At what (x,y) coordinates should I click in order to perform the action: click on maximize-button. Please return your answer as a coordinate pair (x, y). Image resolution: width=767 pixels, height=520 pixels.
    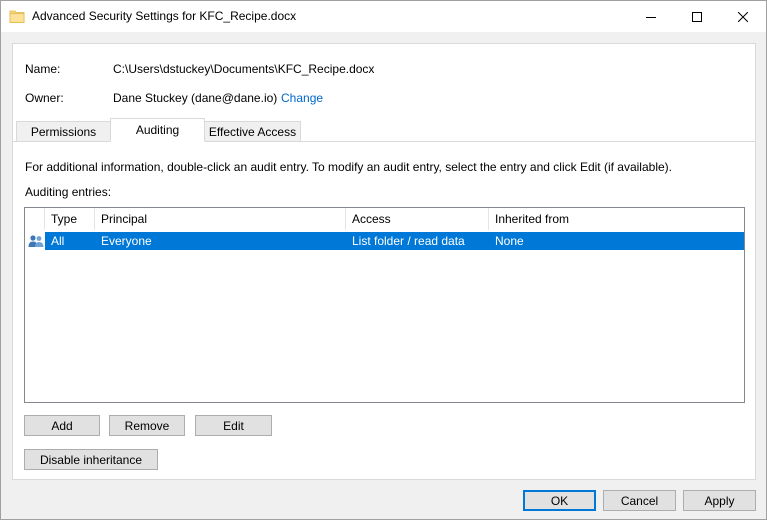
    Looking at the image, I should click on (697, 16).